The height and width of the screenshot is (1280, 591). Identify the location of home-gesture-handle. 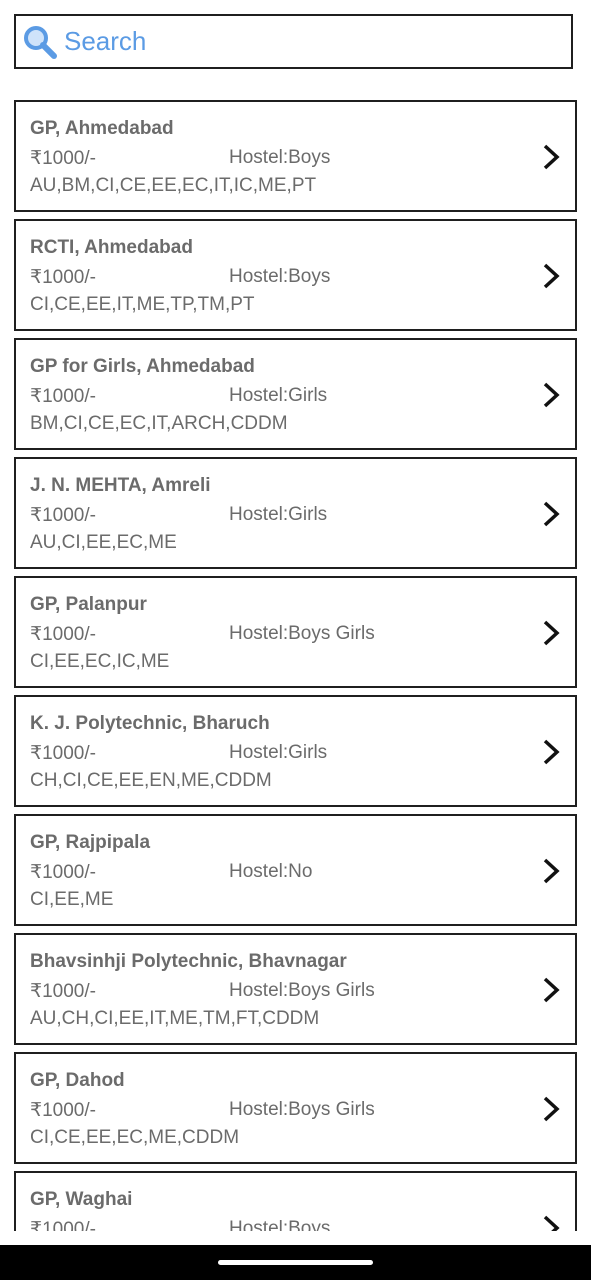
(295, 1262).